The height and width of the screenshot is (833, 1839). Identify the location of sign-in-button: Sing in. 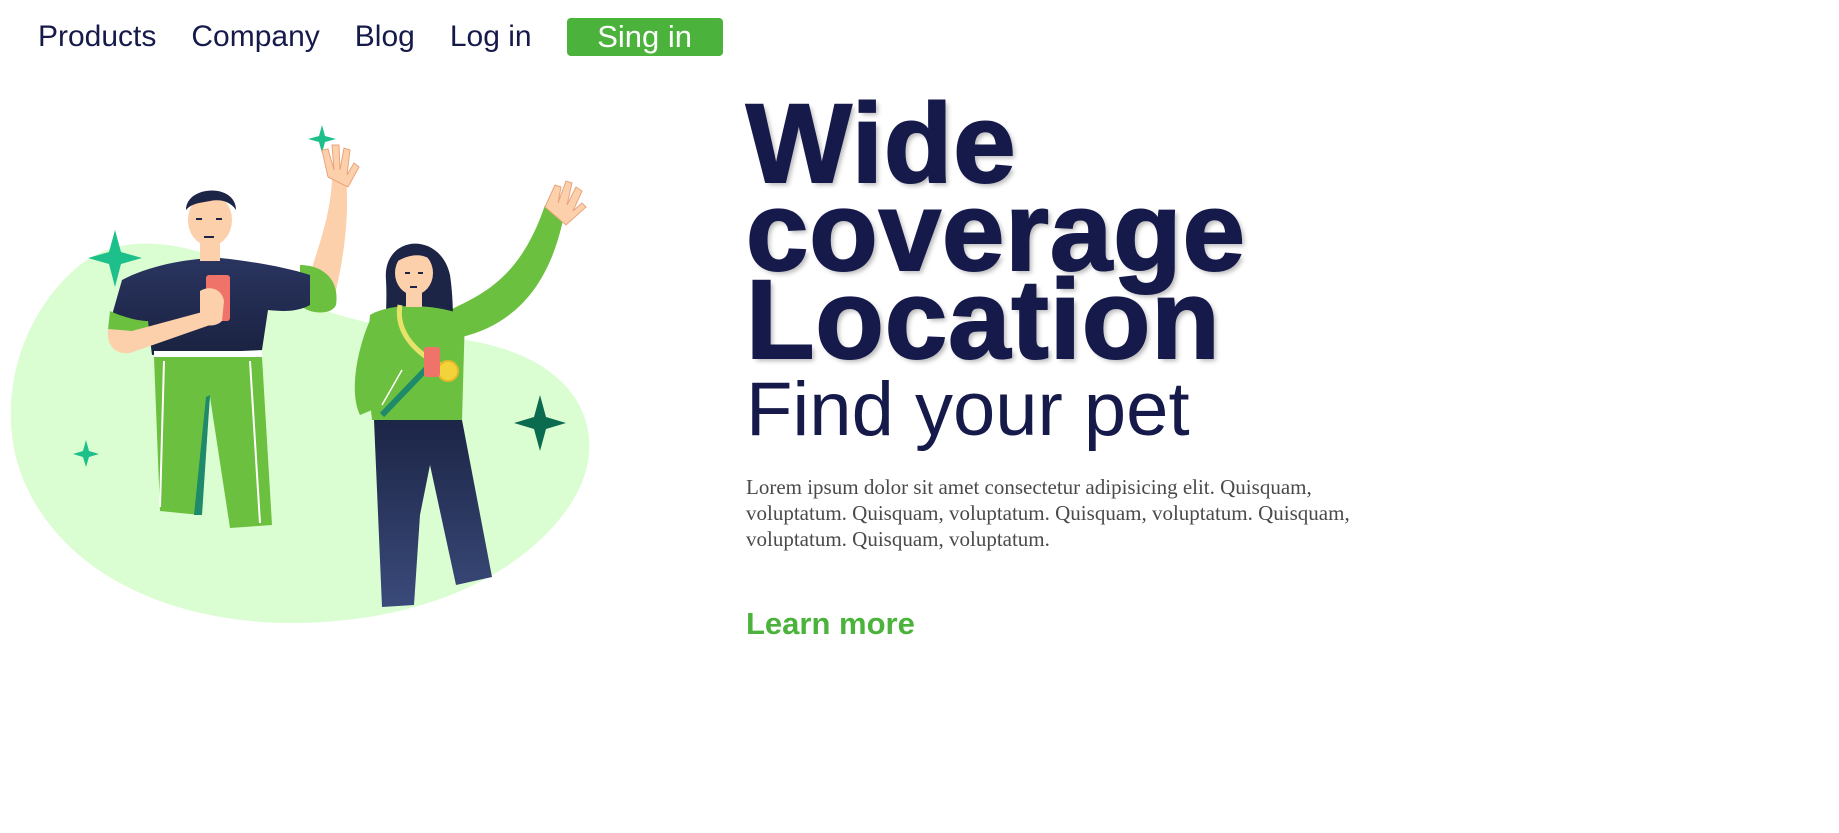
(644, 37).